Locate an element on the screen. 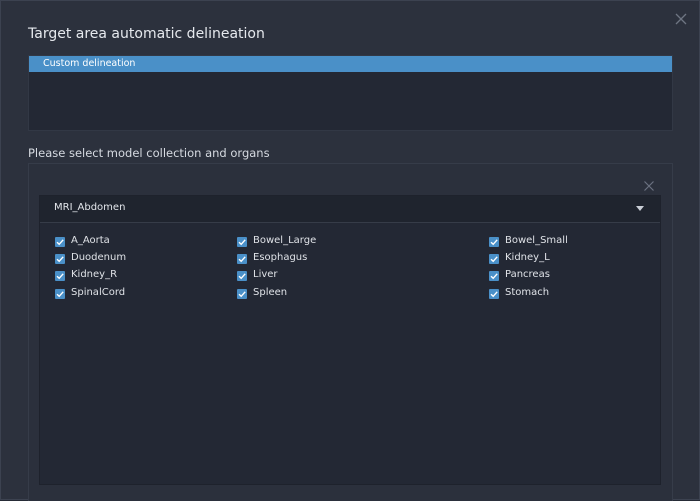 This screenshot has height=501, width=700. chevron-down-icon is located at coordinates (640, 208).